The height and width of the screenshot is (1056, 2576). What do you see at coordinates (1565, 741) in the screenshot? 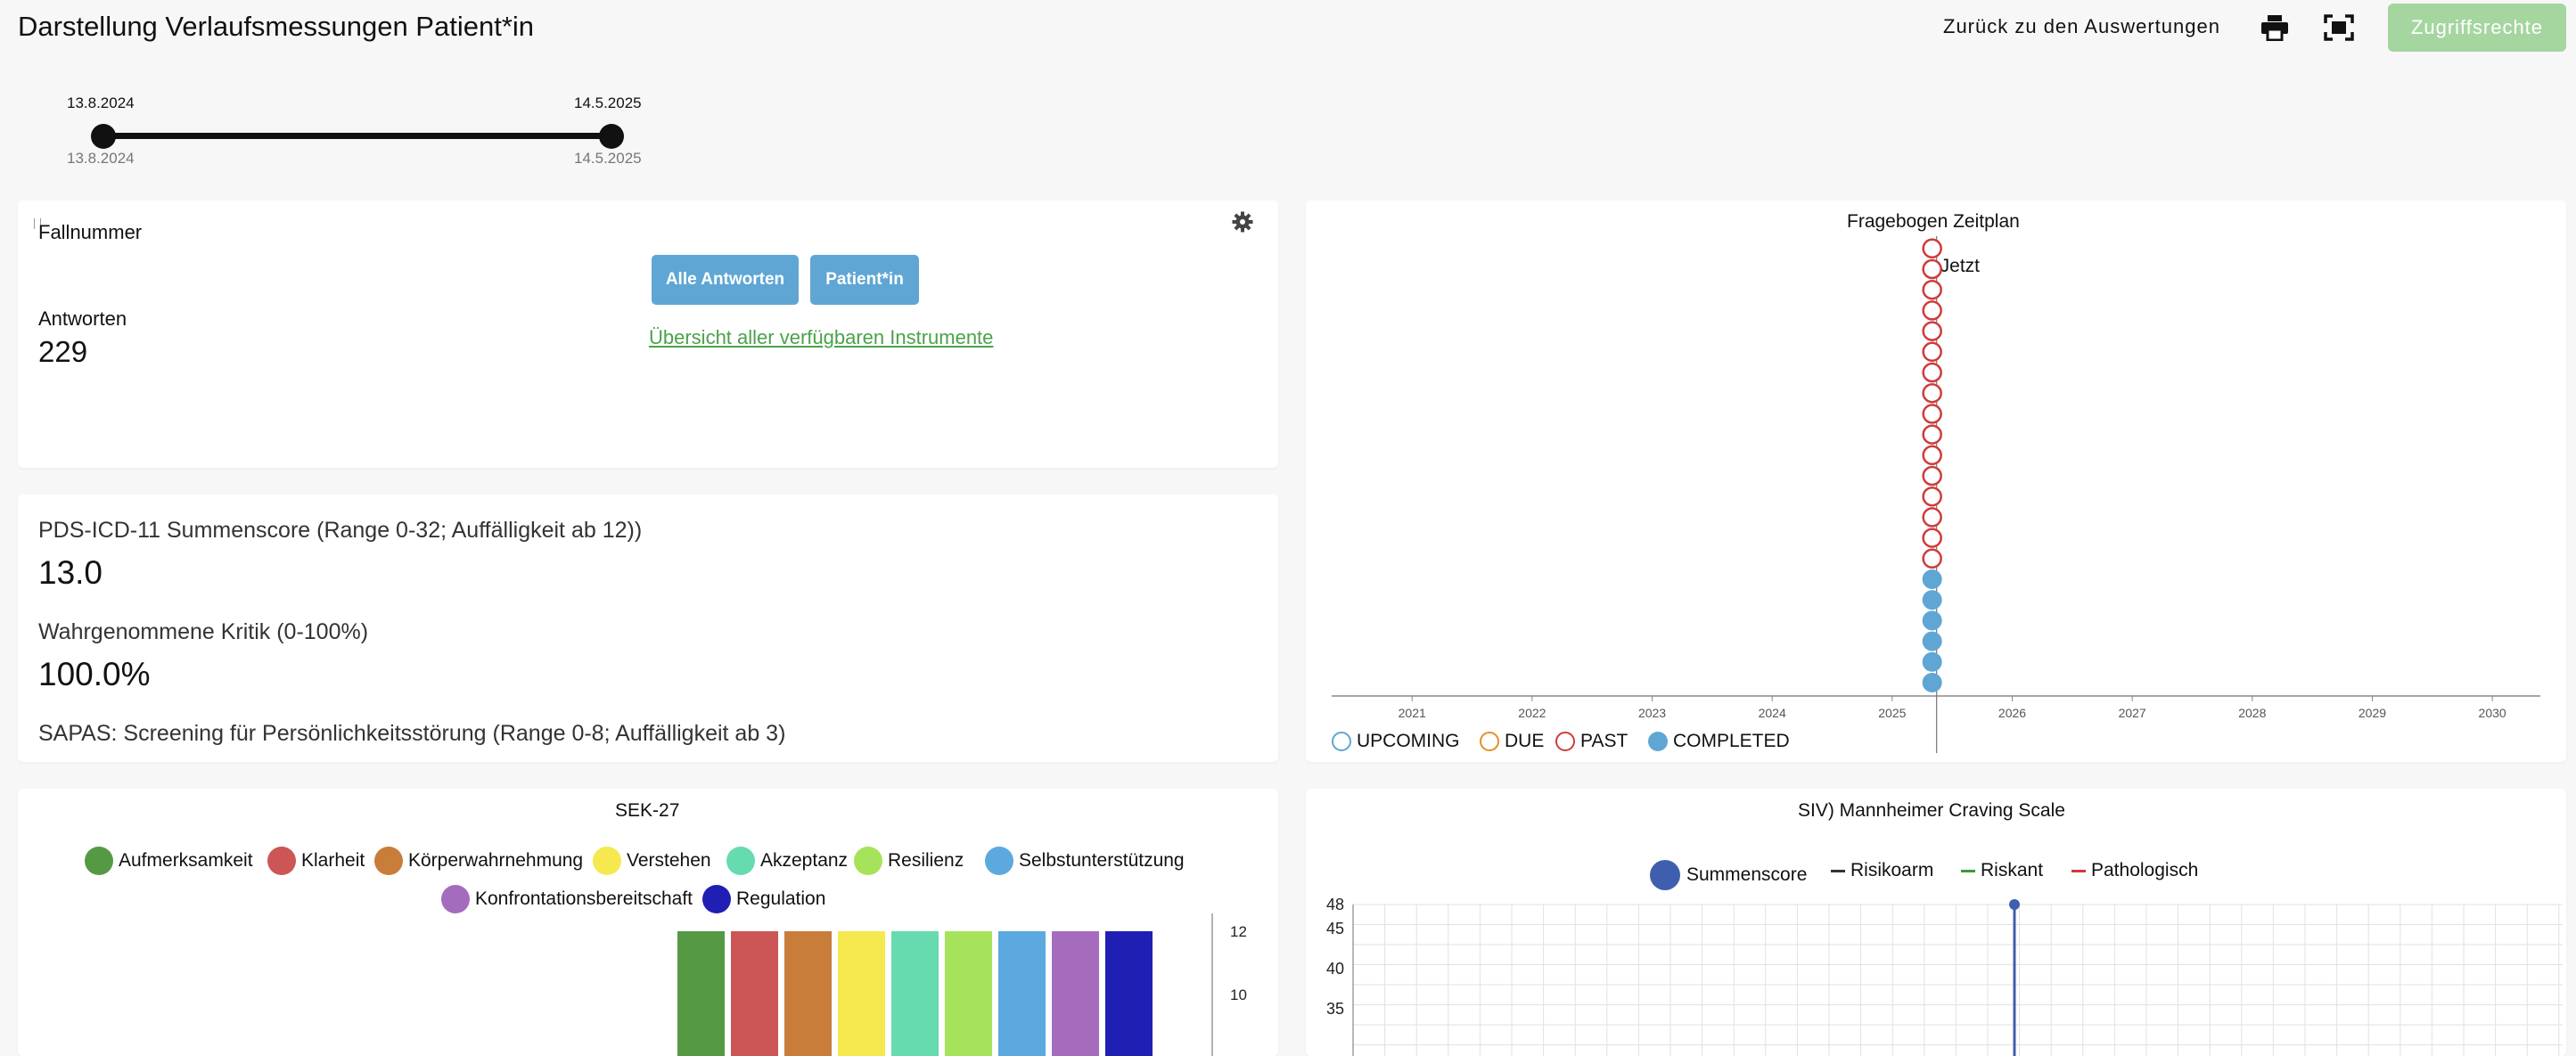
I see `schedule-past-legend-marker` at bounding box center [1565, 741].